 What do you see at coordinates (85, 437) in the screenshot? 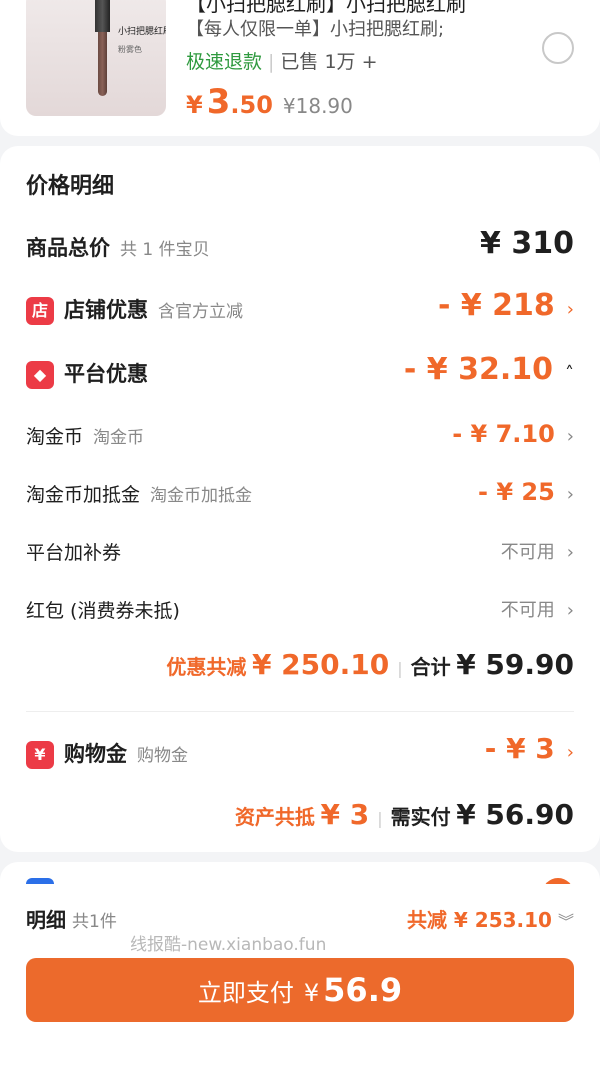
I see `coin-label: 淘金币 淘金币` at bounding box center [85, 437].